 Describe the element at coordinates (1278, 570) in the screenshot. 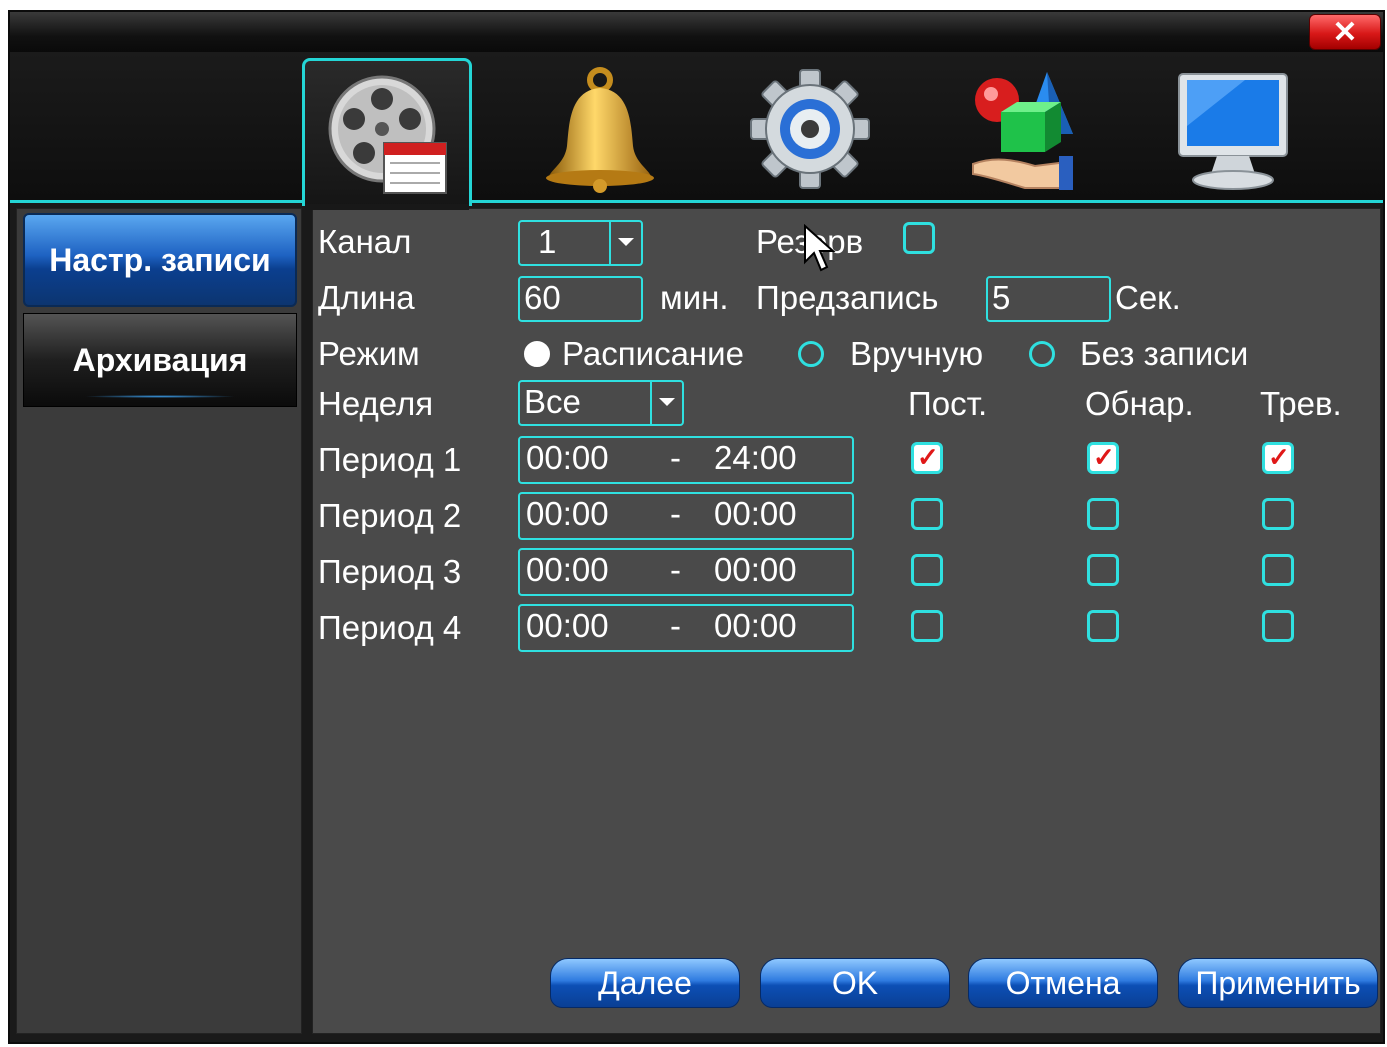

I see `period-3-alarm-checkbox` at that location.